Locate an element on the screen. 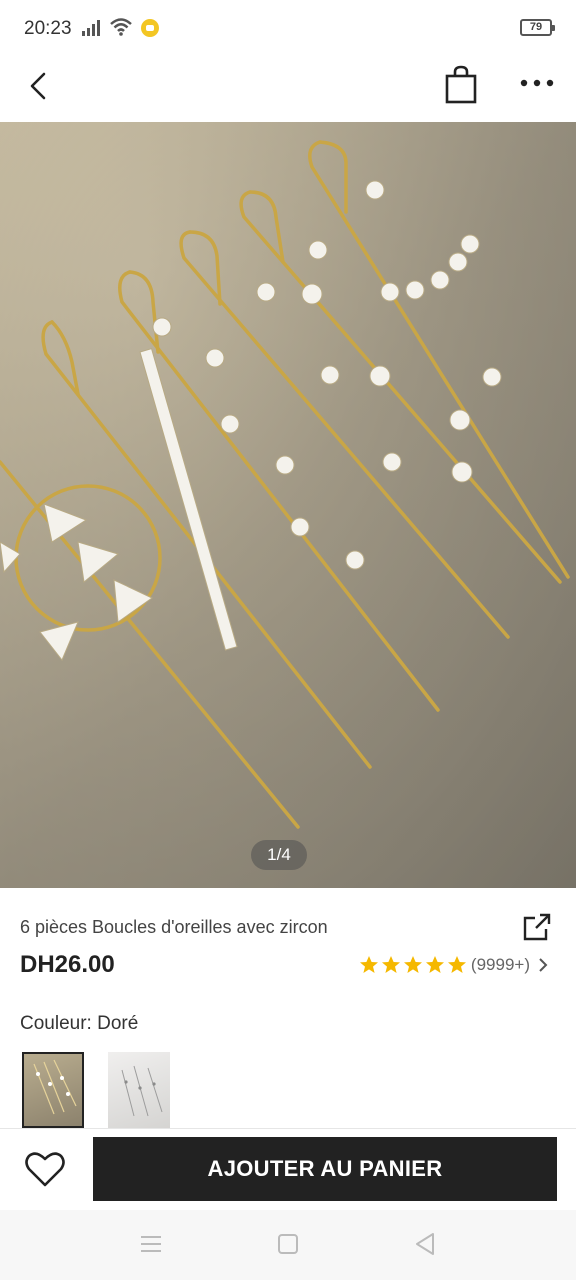  rating-summary: (9999+) is located at coordinates (454, 965).